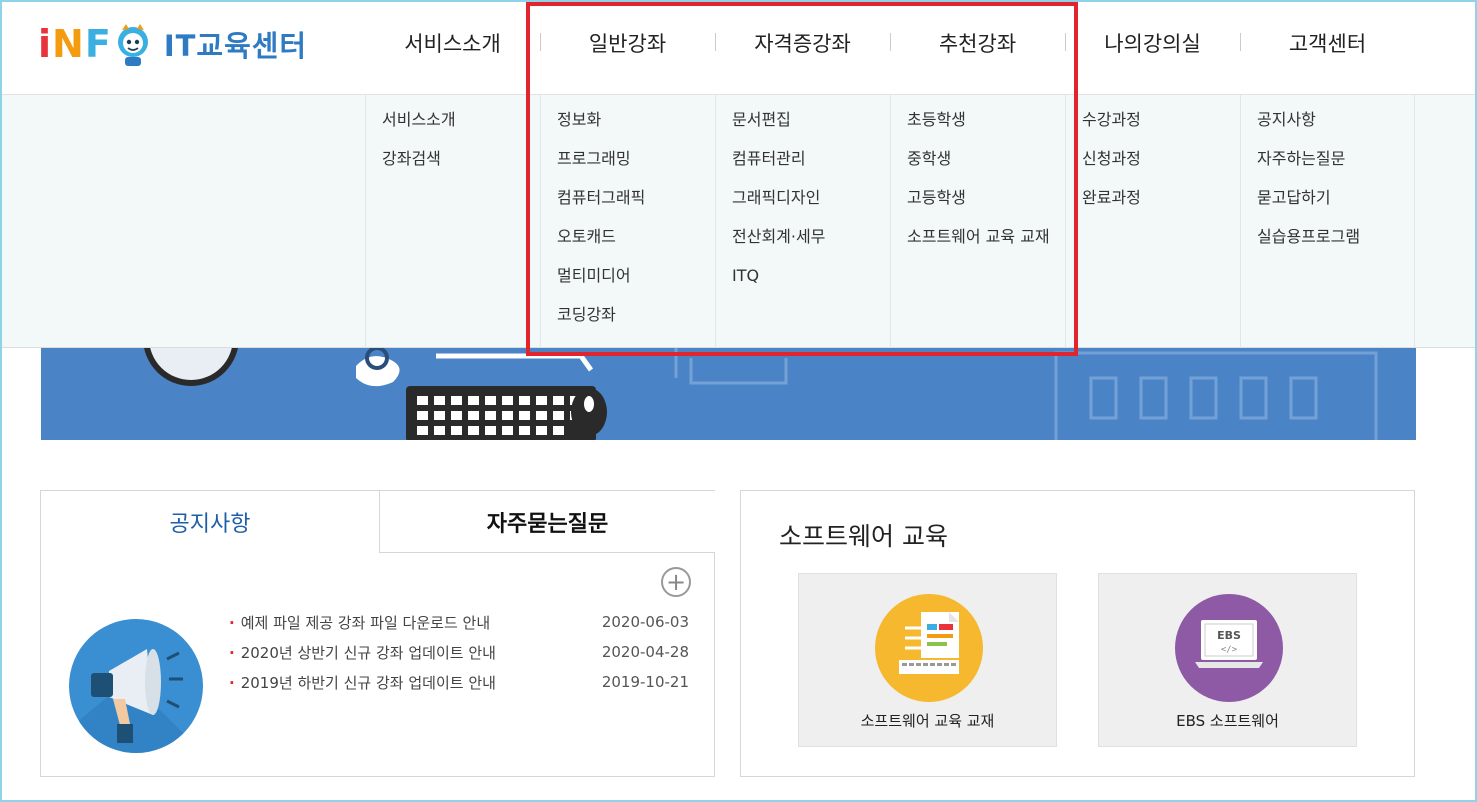 The width and height of the screenshot is (1477, 802). I want to click on laptop-icon: EBS </>, so click(1229, 648).